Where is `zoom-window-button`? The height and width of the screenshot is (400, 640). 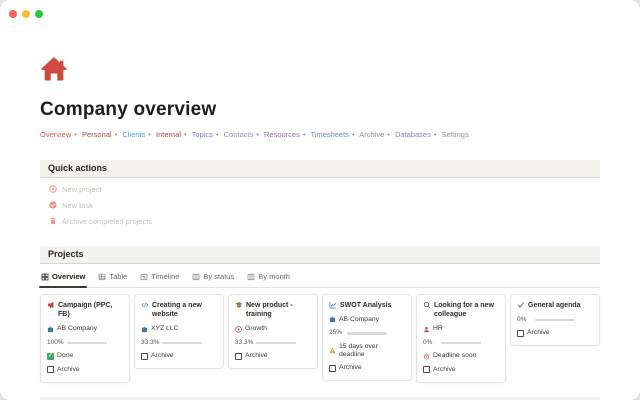
zoom-window-button is located at coordinates (39, 14).